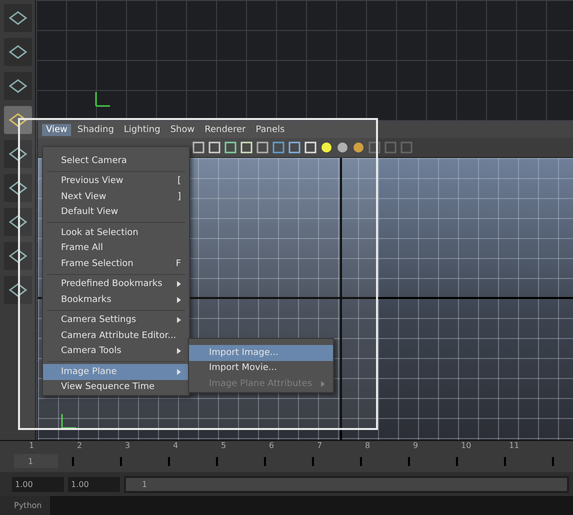 The height and width of the screenshot is (515, 573). Describe the element at coordinates (116, 181) in the screenshot. I see `menu-item: Previous View [` at that location.